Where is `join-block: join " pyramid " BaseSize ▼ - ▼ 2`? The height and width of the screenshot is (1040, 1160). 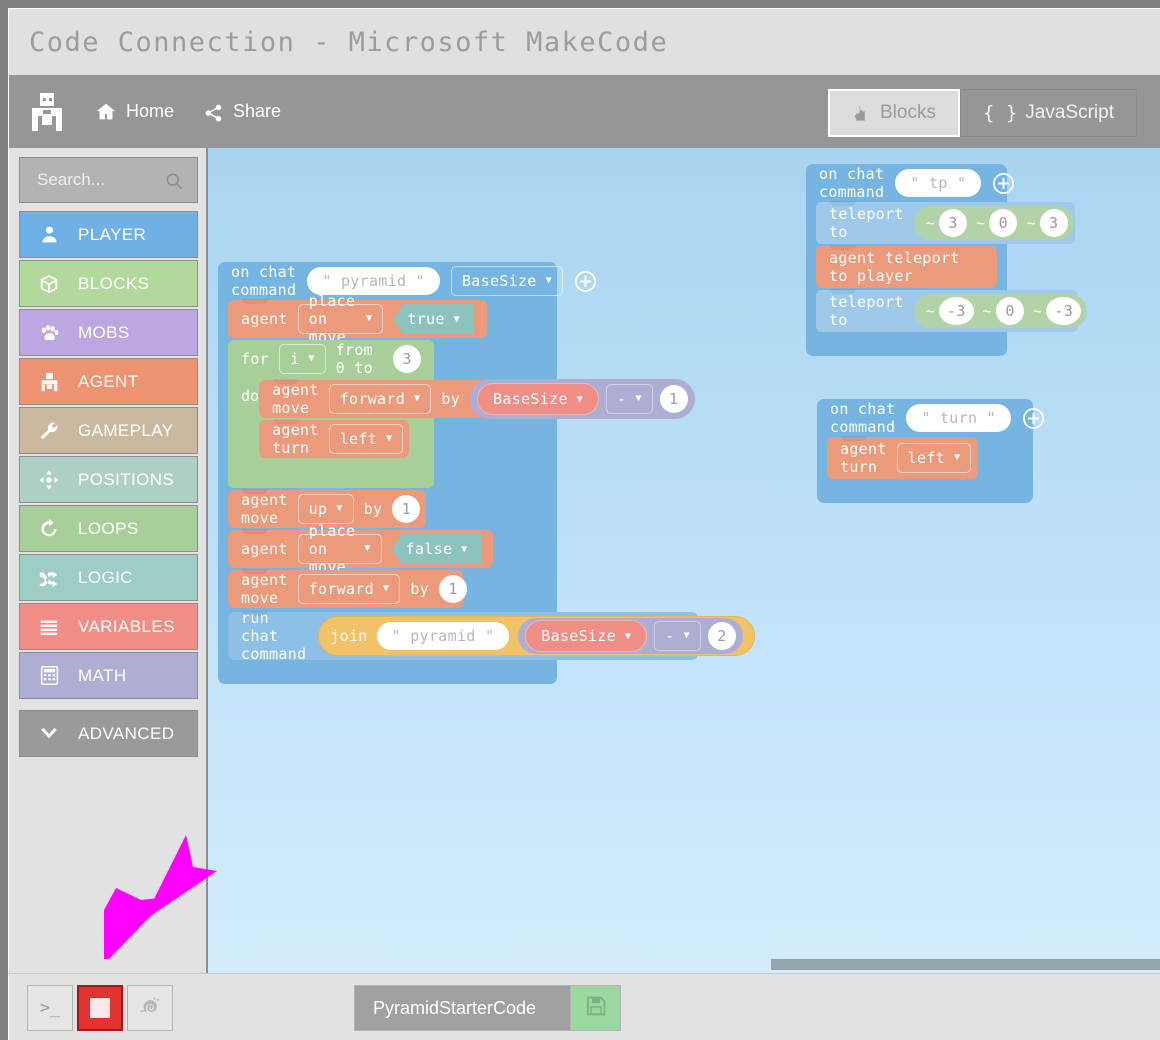 join-block: join " pyramid " BaseSize ▼ - ▼ 2 is located at coordinates (536, 636).